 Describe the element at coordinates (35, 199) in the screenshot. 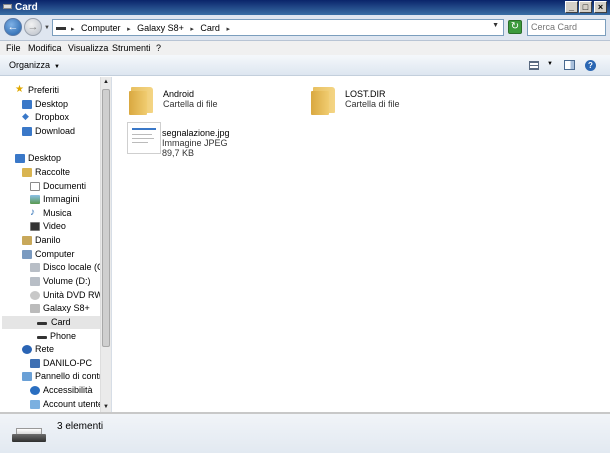

I see `image-icon` at that location.